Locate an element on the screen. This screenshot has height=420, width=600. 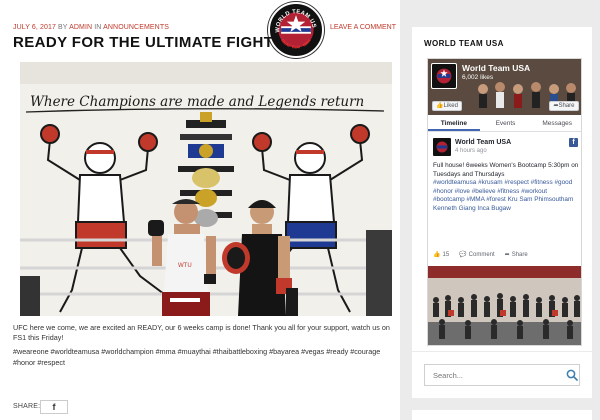
fb-comment-label: Comment is located at coordinates (481, 254).